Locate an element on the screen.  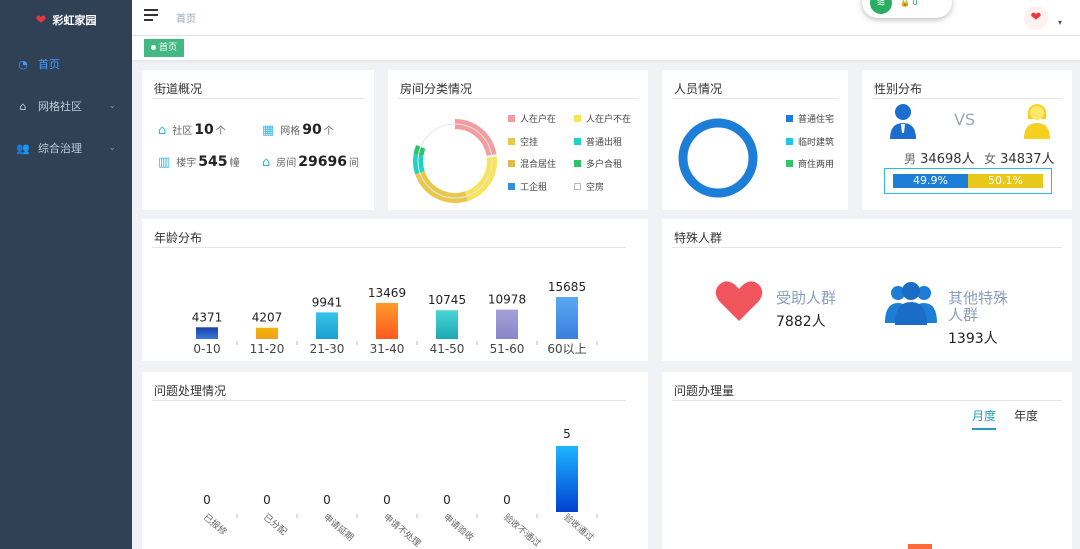
issue-category-label: 已分配 is located at coordinates (275, 525).